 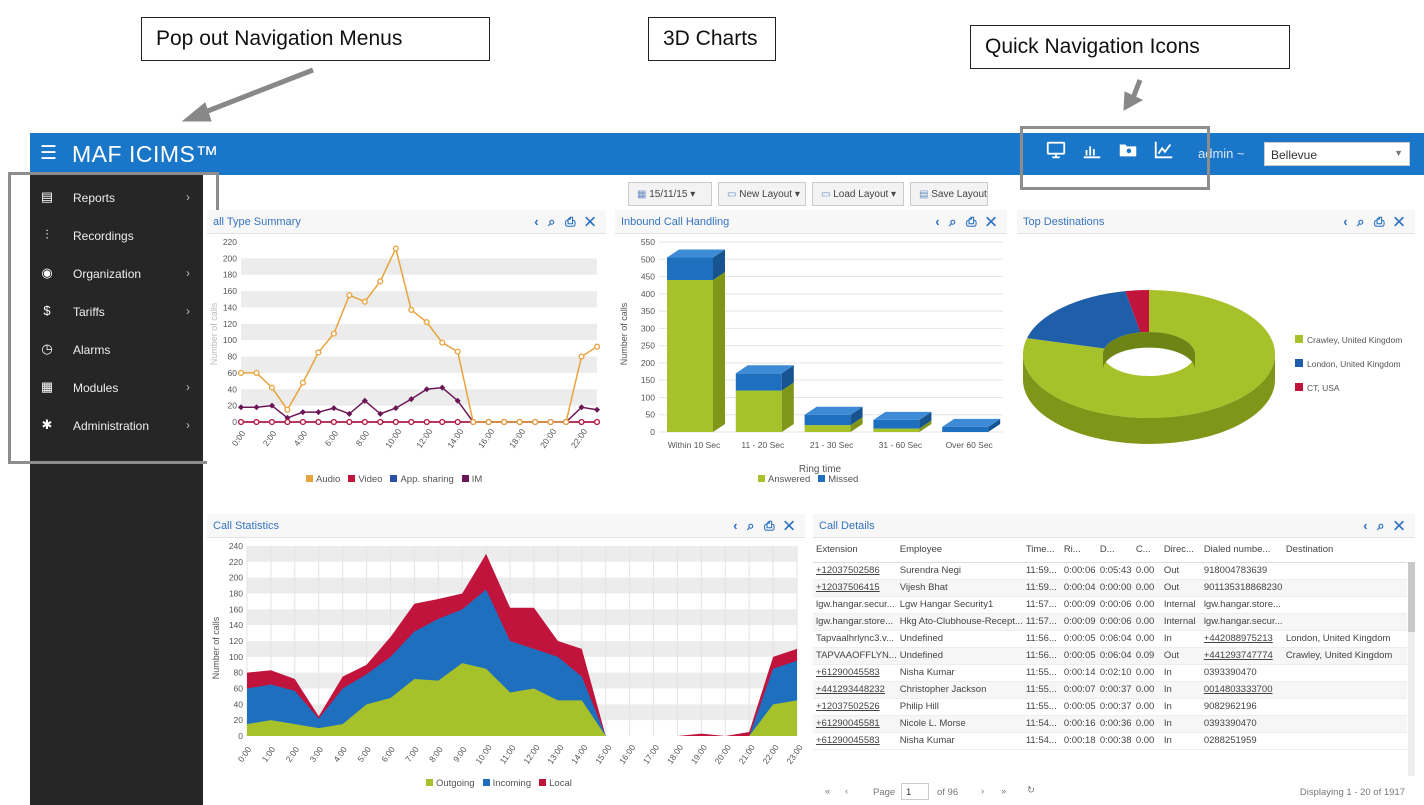 I want to click on refresh-icon: ↻, so click(x=1031, y=790).